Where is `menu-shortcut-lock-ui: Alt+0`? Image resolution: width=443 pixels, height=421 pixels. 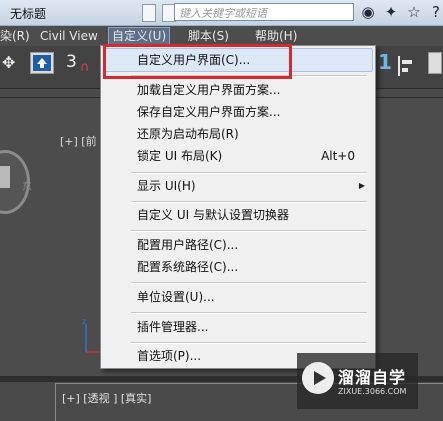
menu-shortcut-lock-ui: Alt+0 is located at coordinates (338, 156).